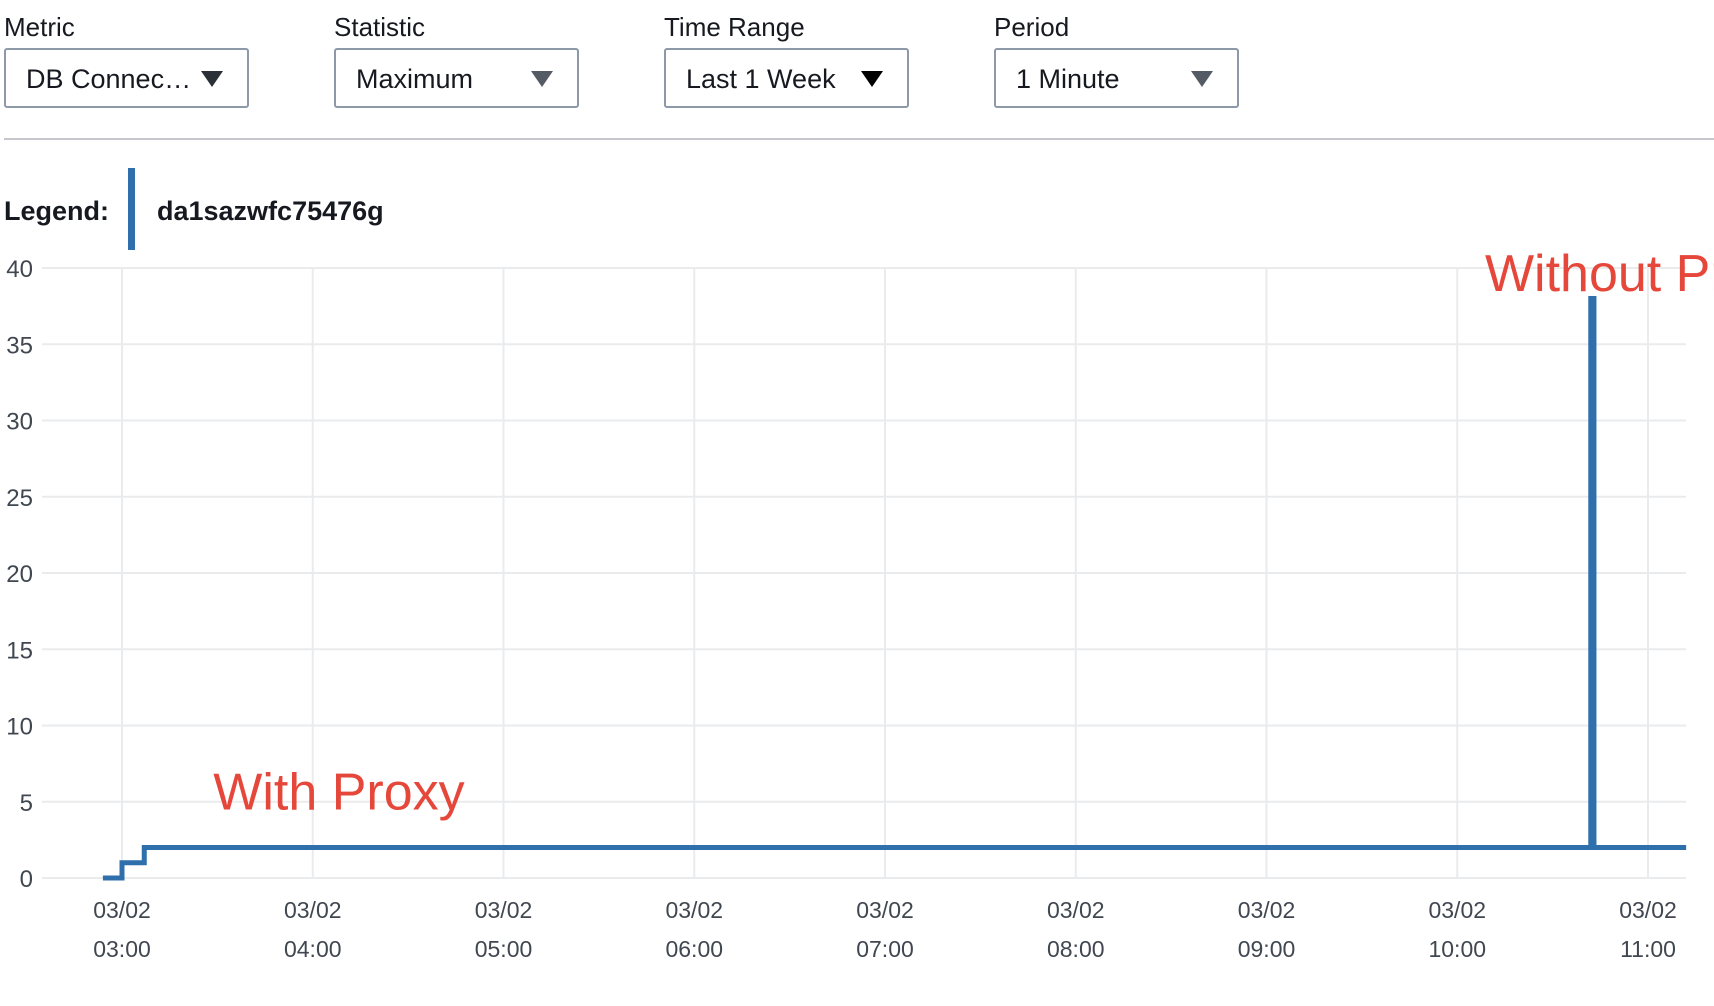  I want to click on y-tick-label: 10, so click(19, 727).